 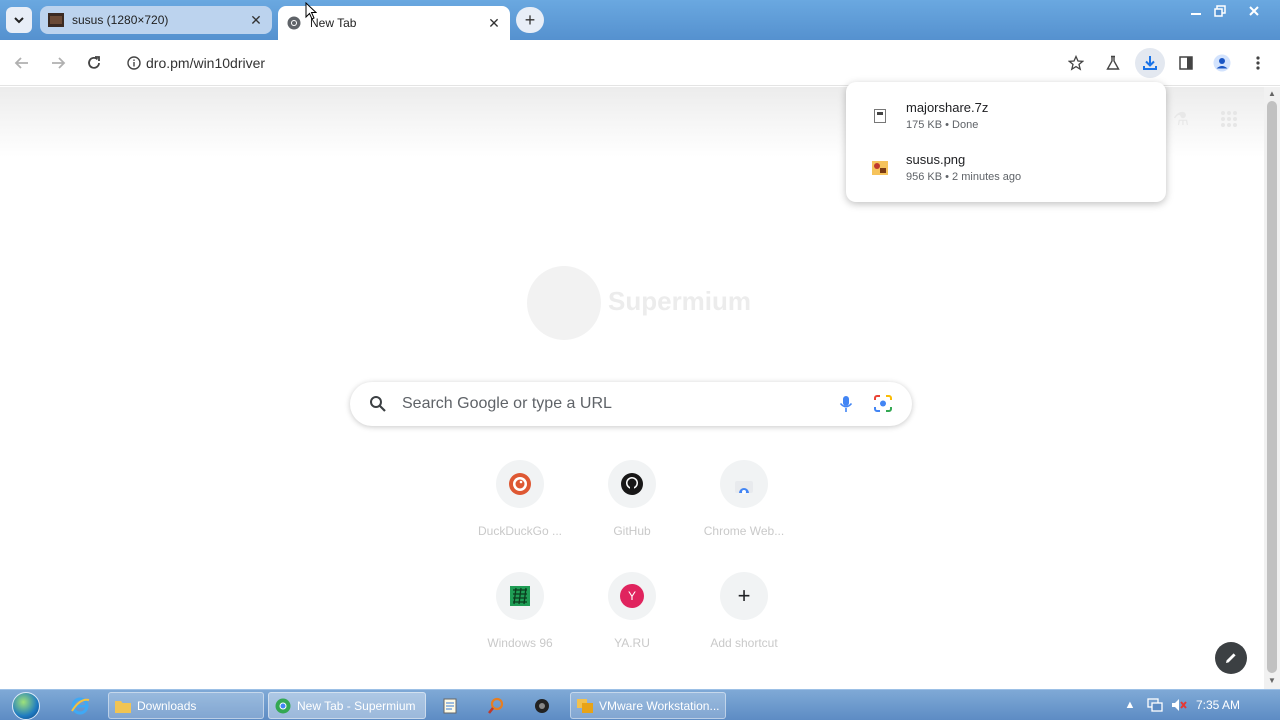 What do you see at coordinates (846, 404) in the screenshot?
I see `microphone-icon` at bounding box center [846, 404].